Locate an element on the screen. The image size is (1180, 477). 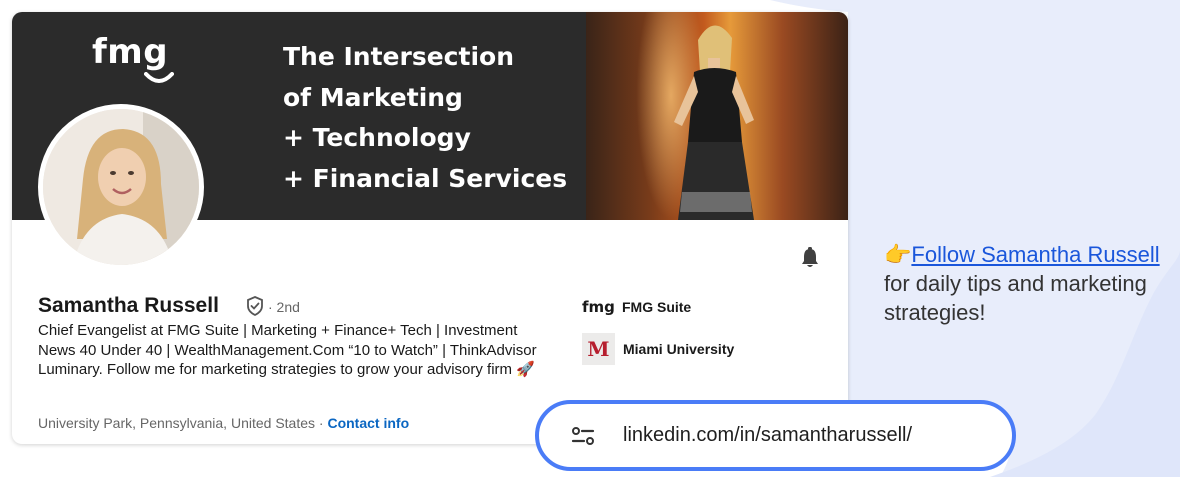
affiliation-fmg-suite: fmg FMG Suite is located at coordinates (636, 307).